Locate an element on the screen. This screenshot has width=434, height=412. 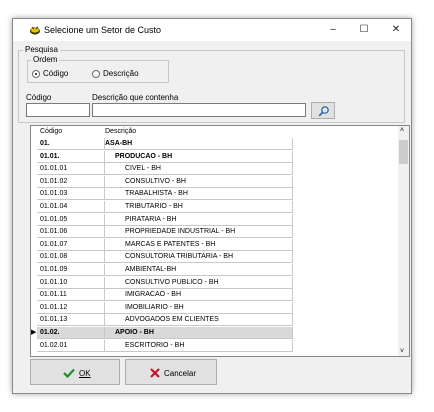
codigo-label: Código is located at coordinates (39, 97).